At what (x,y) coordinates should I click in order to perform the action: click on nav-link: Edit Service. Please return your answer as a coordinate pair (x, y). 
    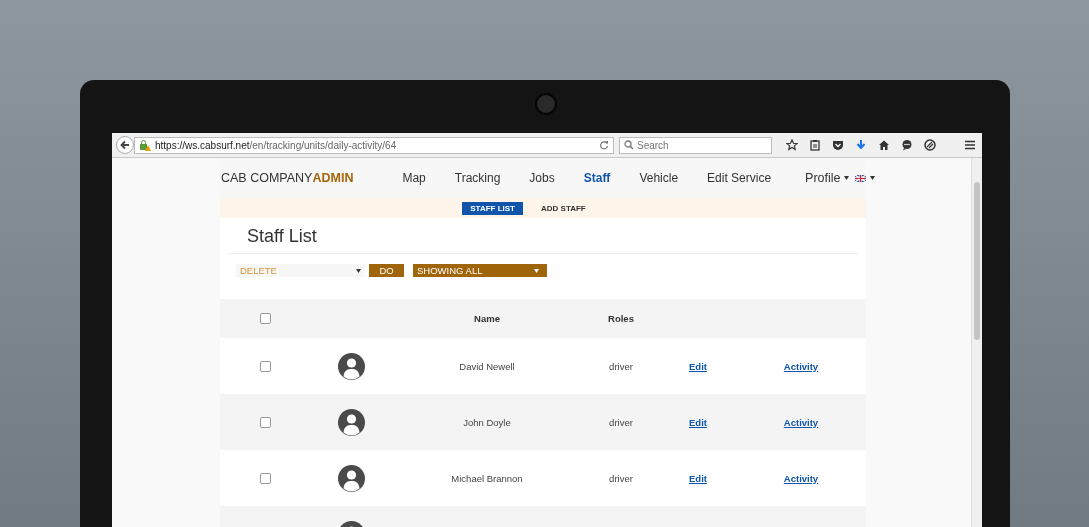
    Looking at the image, I should click on (739, 178).